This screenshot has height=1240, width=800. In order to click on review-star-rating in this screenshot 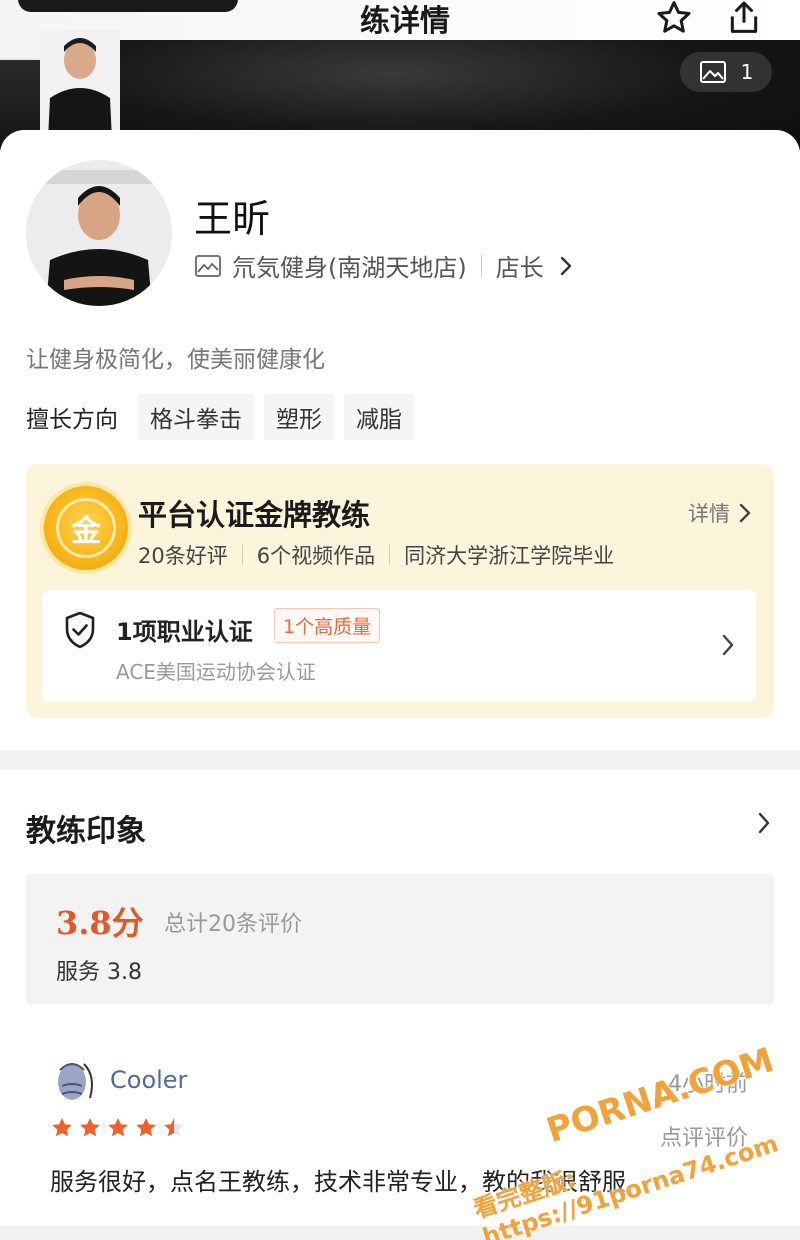, I will do `click(118, 1128)`.